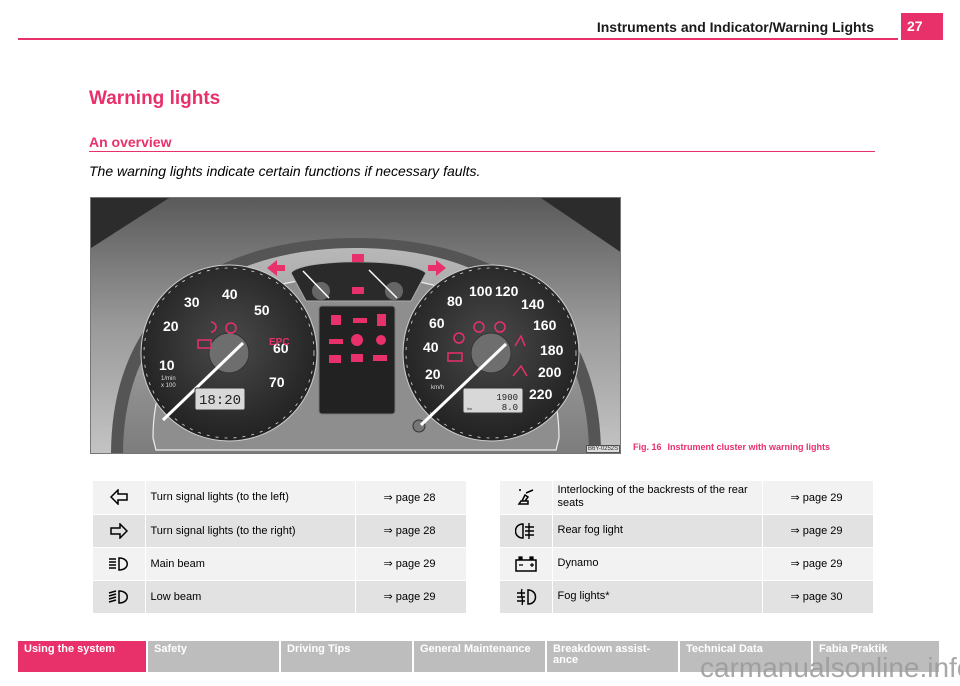 The height and width of the screenshot is (686, 960). I want to click on row-label: Rear fog light, so click(657, 530).